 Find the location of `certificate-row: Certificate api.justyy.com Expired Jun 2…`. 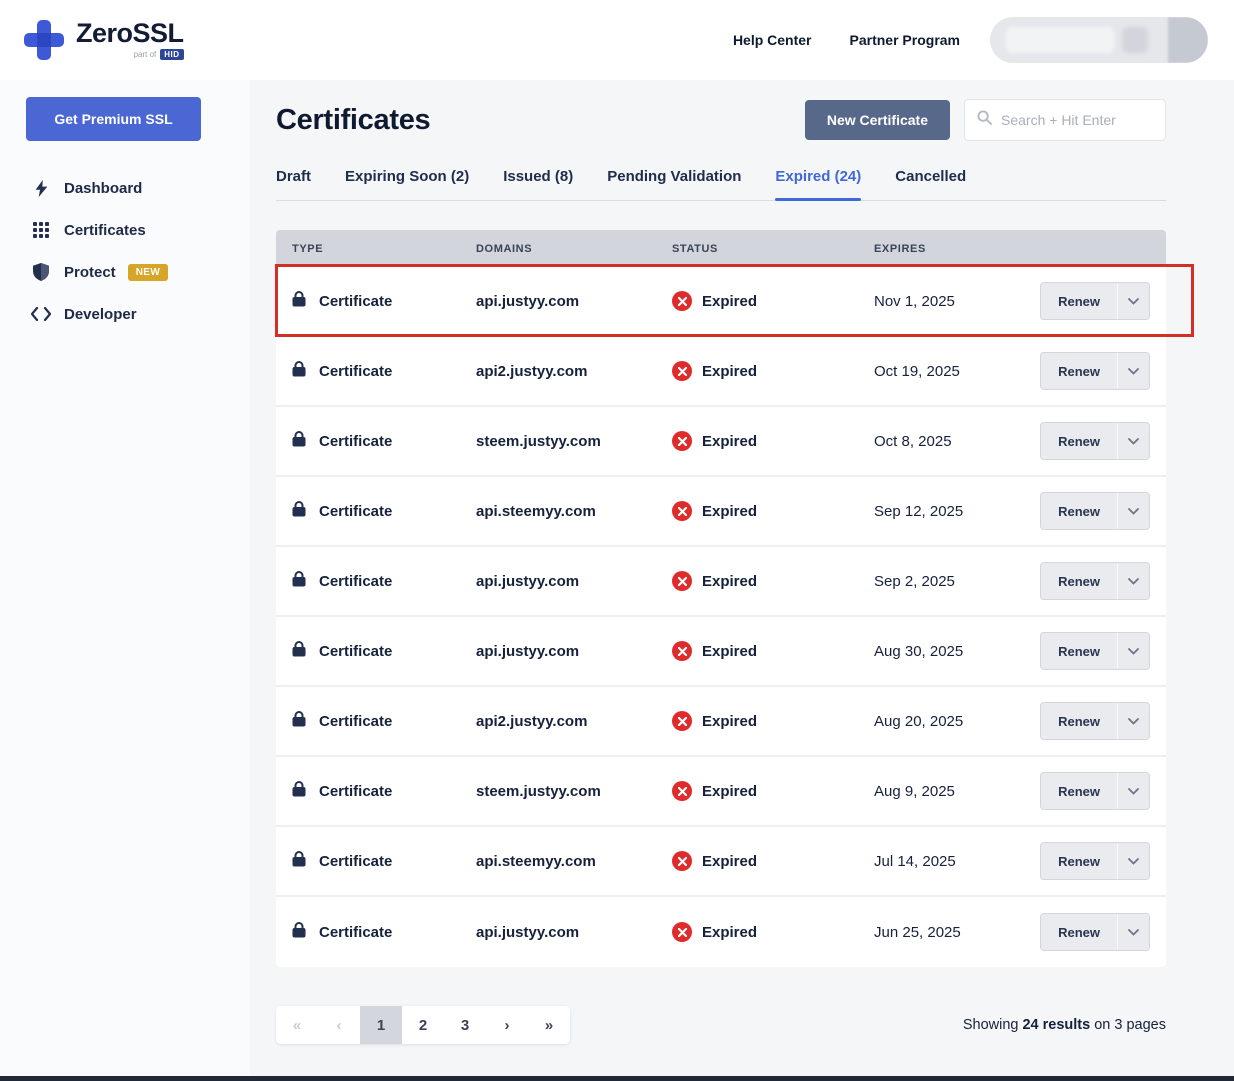

certificate-row: Certificate api.justyy.com Expired Jun 2… is located at coordinates (721, 932).